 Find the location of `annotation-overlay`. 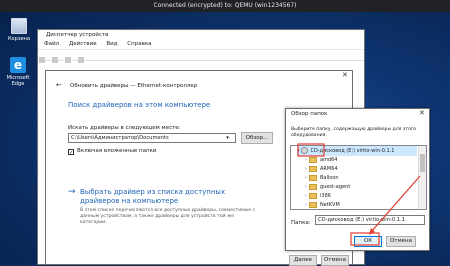

annotation-overlay is located at coordinates (359, 194).